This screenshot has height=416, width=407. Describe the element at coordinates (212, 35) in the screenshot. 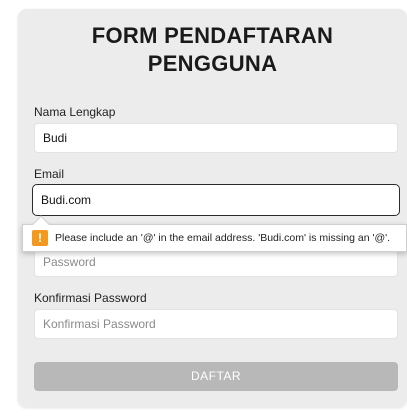

I see `form-title-line-1: FORM PENDAFTARAN` at that location.